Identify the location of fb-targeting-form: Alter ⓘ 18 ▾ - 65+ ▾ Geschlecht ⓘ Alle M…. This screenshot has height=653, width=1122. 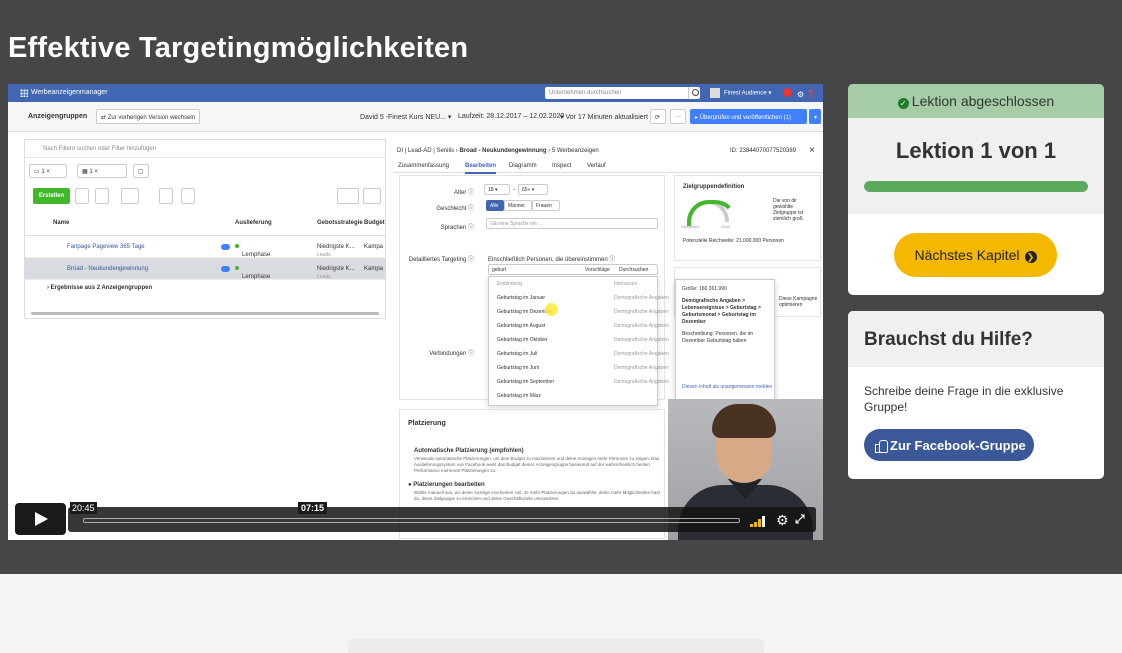
(534, 290).